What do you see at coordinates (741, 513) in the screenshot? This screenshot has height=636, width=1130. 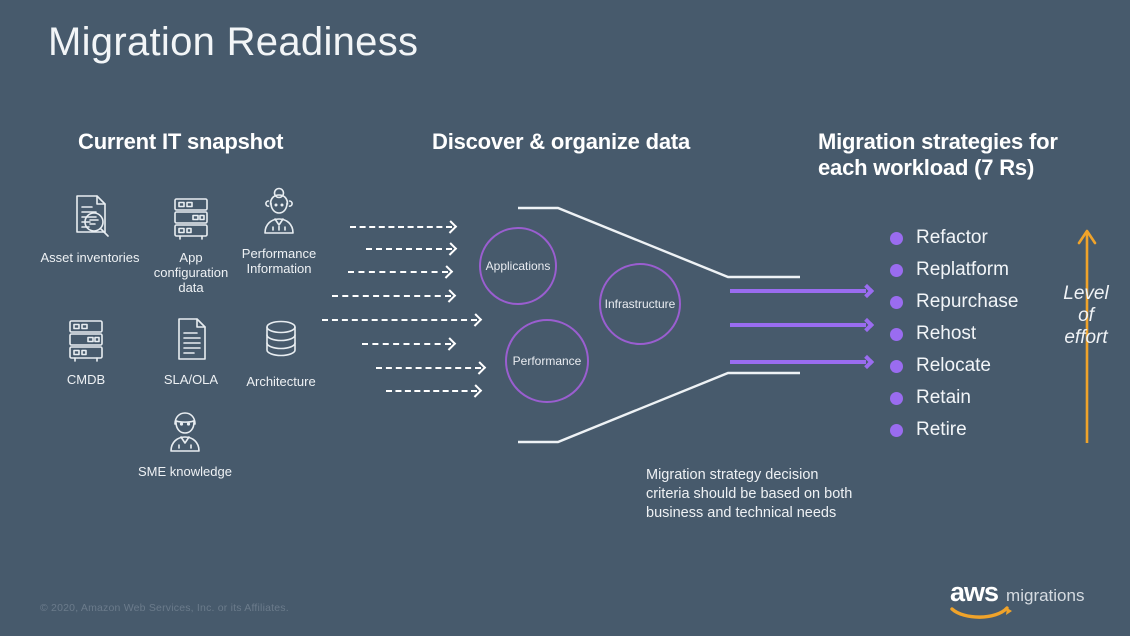 I see `caption-line3: business and technical needs` at bounding box center [741, 513].